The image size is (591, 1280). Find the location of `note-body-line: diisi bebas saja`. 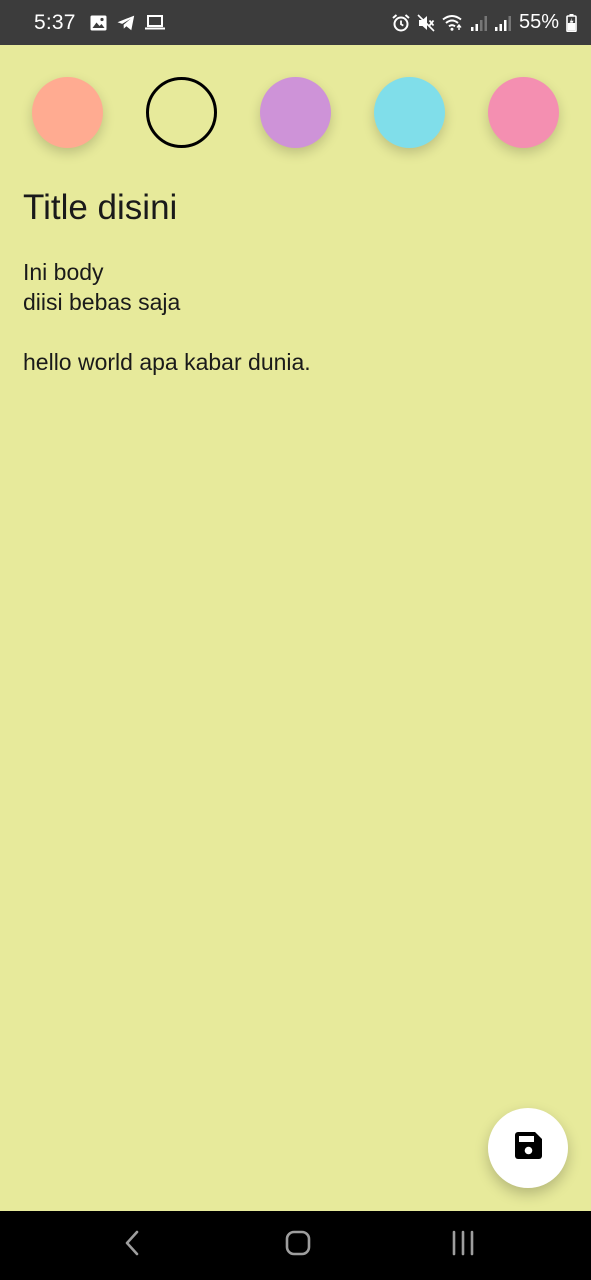

note-body-line: diisi bebas saja is located at coordinates (102, 302).